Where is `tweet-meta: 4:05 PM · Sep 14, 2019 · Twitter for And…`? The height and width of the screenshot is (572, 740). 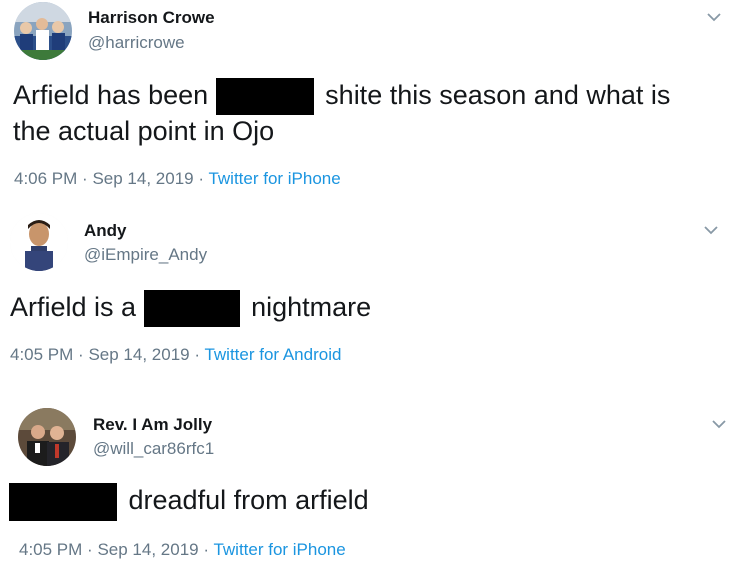 tweet-meta: 4:05 PM · Sep 14, 2019 · Twitter for And… is located at coordinates (175, 355).